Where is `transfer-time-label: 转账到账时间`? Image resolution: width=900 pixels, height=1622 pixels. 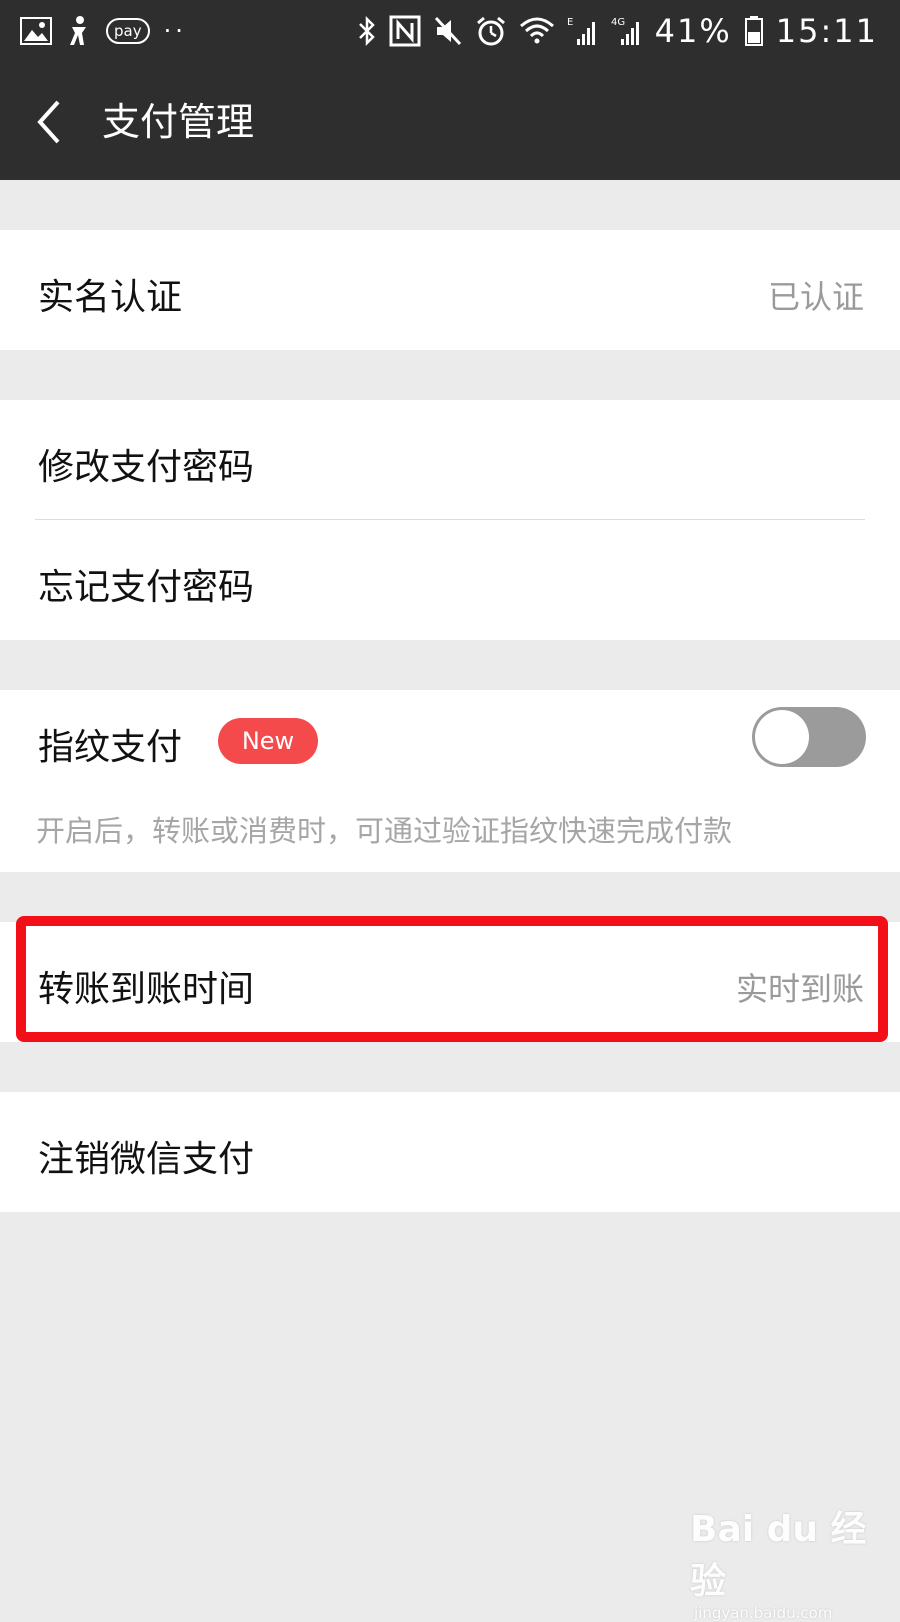 transfer-time-label: 转账到账时间 is located at coordinates (146, 989).